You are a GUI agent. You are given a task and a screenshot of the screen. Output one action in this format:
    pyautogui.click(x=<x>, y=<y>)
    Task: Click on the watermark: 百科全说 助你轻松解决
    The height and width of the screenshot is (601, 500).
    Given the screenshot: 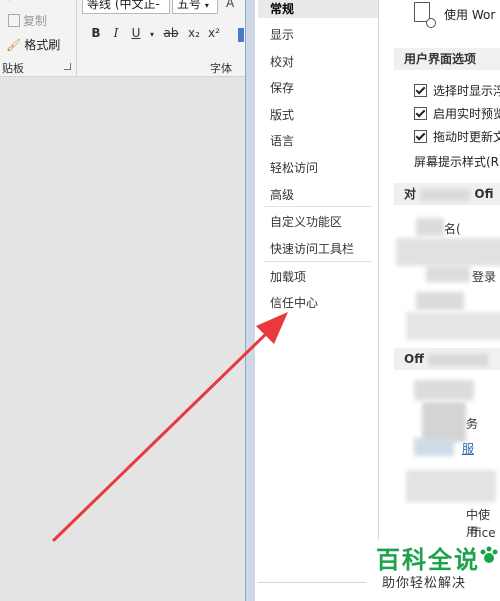 What is the action you would take?
    pyautogui.click(x=433, y=570)
    